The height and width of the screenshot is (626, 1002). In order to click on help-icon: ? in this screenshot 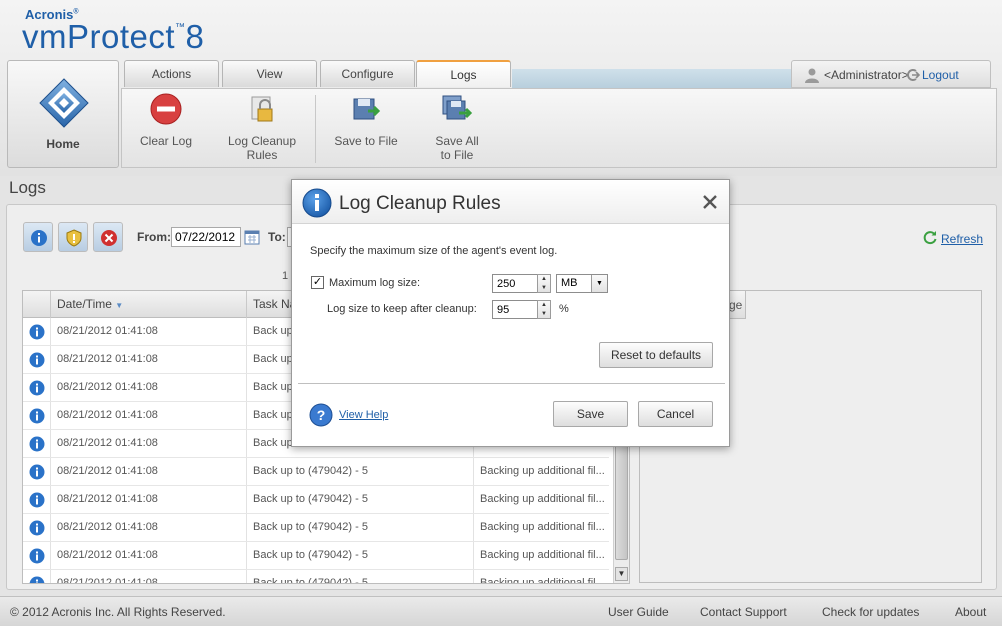, I will do `click(321, 415)`.